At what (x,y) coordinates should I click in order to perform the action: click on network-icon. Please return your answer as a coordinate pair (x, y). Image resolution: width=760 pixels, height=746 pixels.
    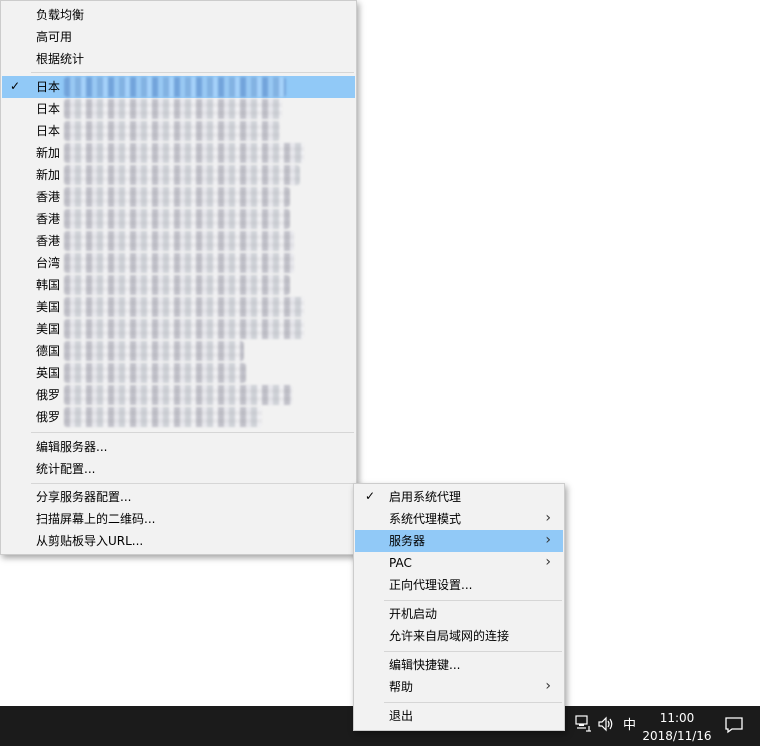
    Looking at the image, I should click on (583, 725).